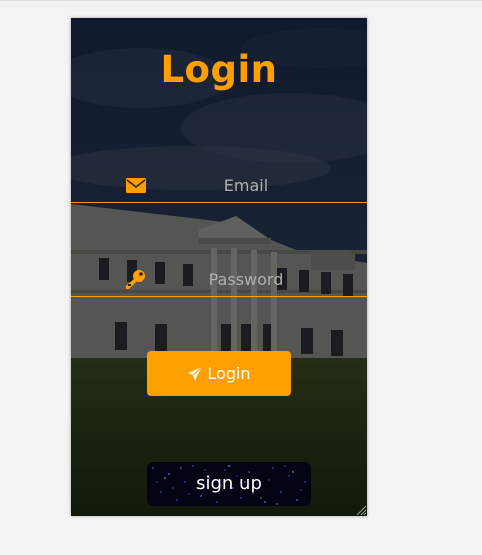 The height and width of the screenshot is (555, 482). I want to click on login-button: Login, so click(219, 373).